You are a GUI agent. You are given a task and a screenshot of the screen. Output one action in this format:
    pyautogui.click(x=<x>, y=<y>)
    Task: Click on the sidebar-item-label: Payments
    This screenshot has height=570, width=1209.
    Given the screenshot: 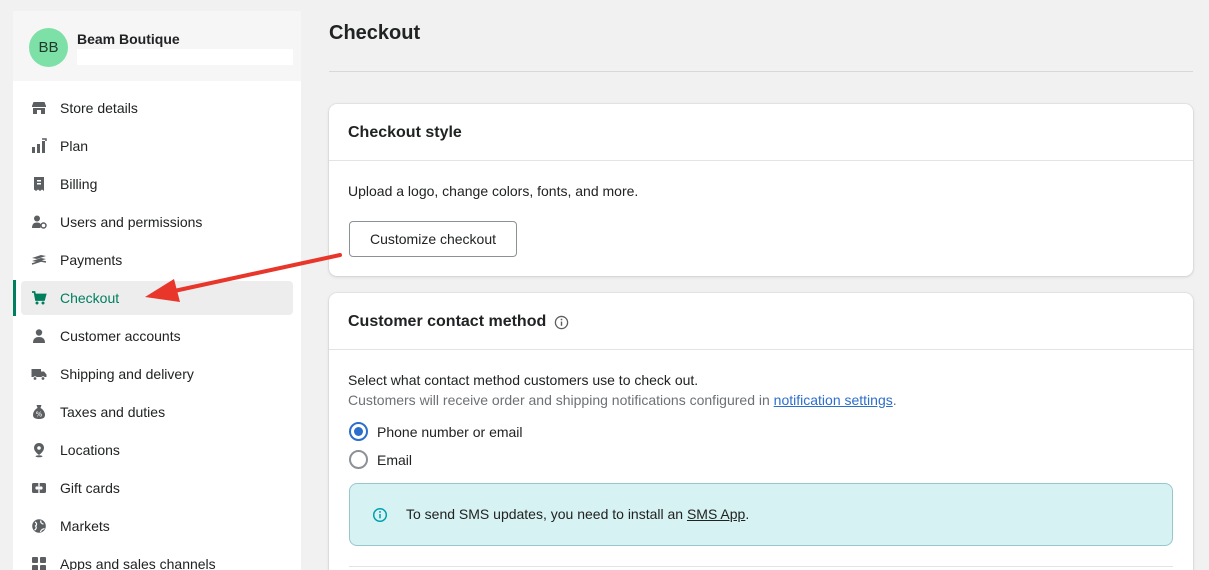 What is the action you would take?
    pyautogui.click(x=91, y=260)
    